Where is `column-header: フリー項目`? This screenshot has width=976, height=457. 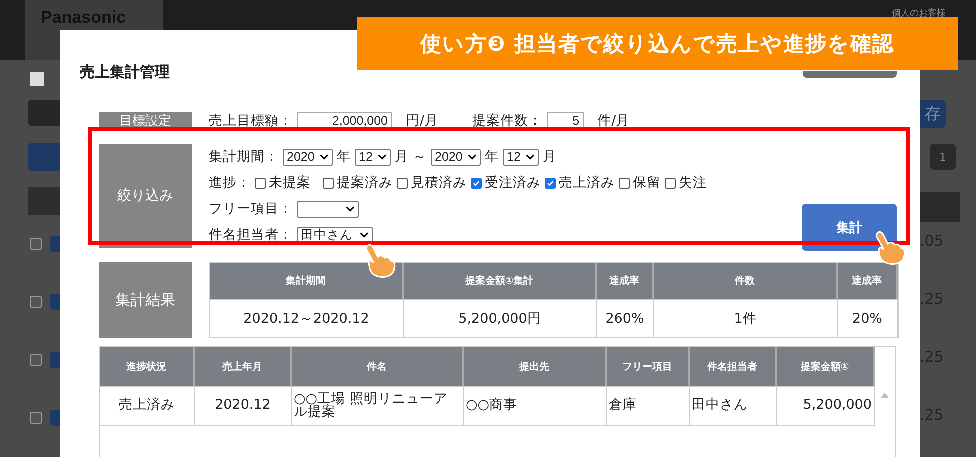 column-header: フリー項目 is located at coordinates (648, 366).